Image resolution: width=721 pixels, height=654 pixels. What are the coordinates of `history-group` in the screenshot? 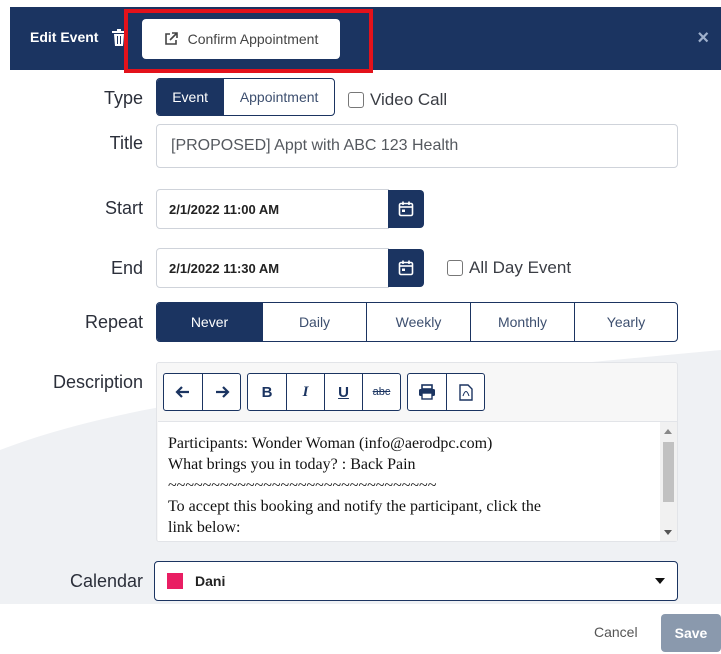 It's located at (202, 392).